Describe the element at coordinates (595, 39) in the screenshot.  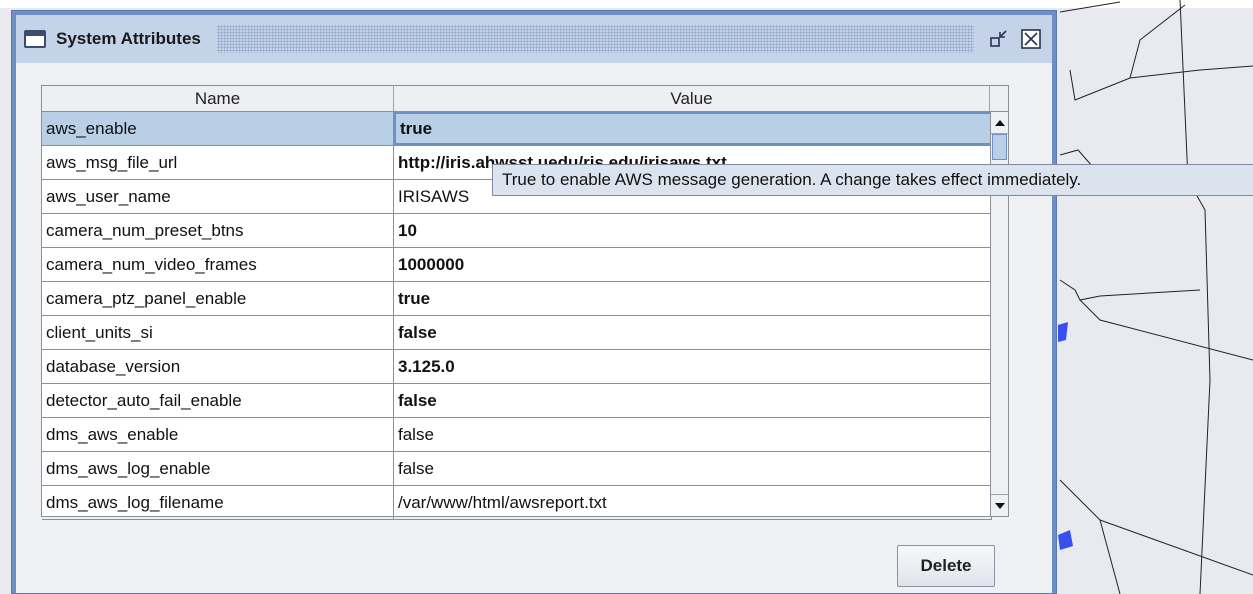
I see `titlebar-grip` at that location.